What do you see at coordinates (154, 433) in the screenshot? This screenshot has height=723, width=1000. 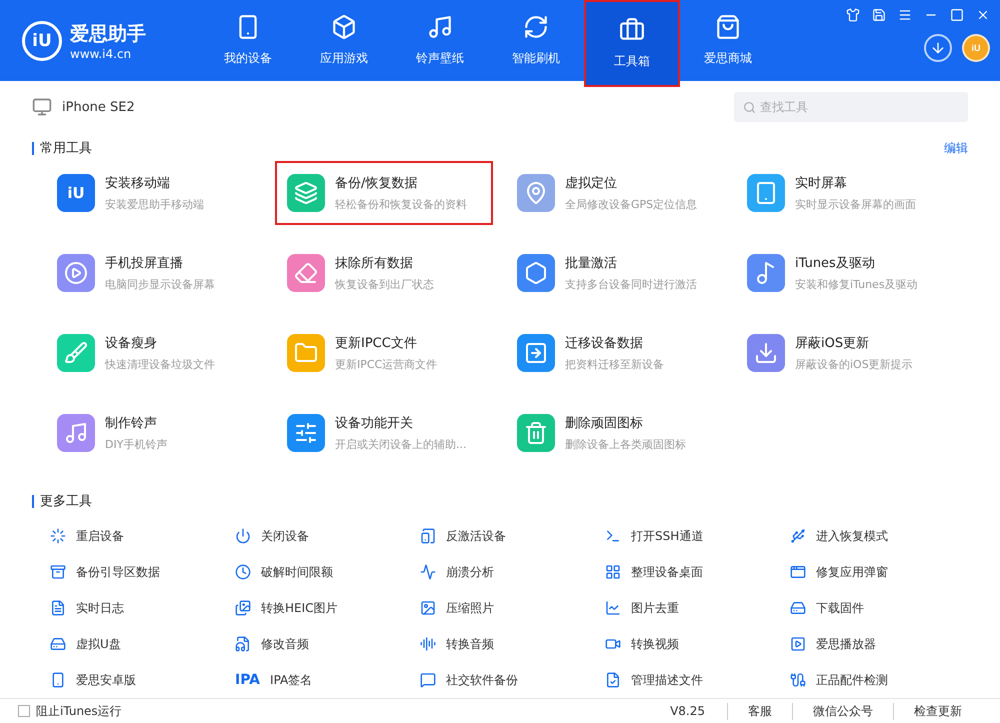 I see `tool-card: 制作铃声 DIY手机铃声` at bounding box center [154, 433].